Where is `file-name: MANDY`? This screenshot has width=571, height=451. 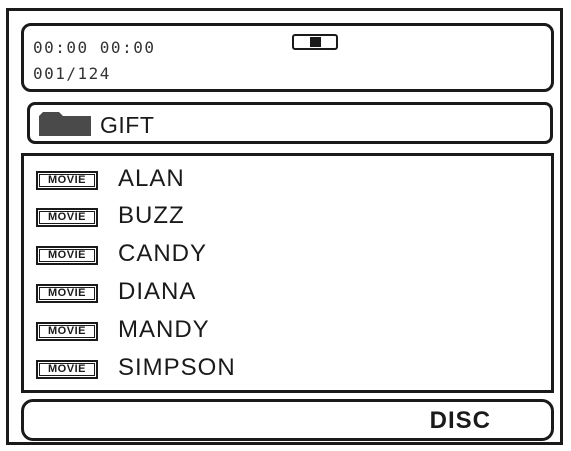
file-name: MANDY is located at coordinates (164, 329).